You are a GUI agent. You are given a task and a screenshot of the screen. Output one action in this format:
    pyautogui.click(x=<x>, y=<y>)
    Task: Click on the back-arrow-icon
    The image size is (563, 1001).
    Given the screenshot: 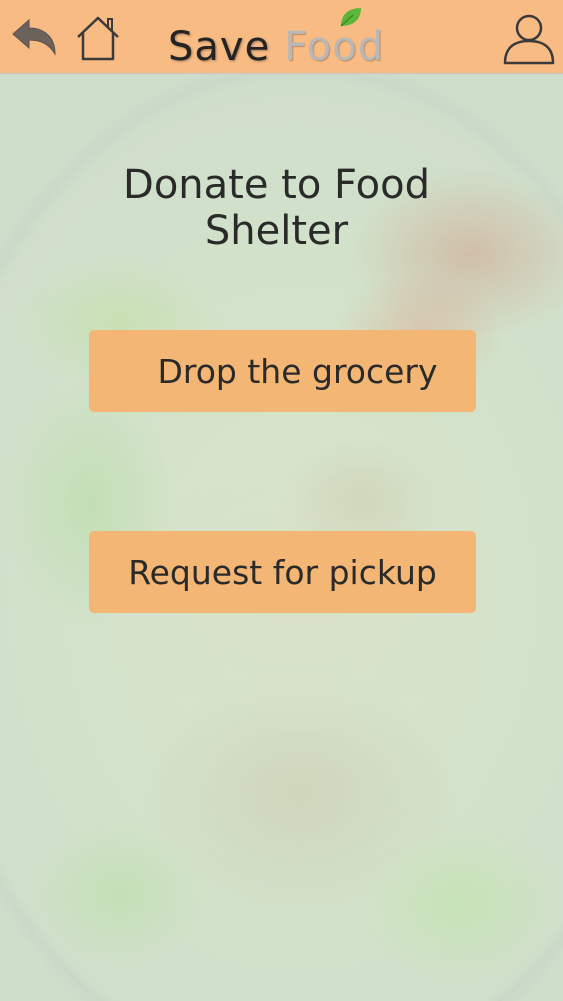 What is the action you would take?
    pyautogui.click(x=34, y=37)
    